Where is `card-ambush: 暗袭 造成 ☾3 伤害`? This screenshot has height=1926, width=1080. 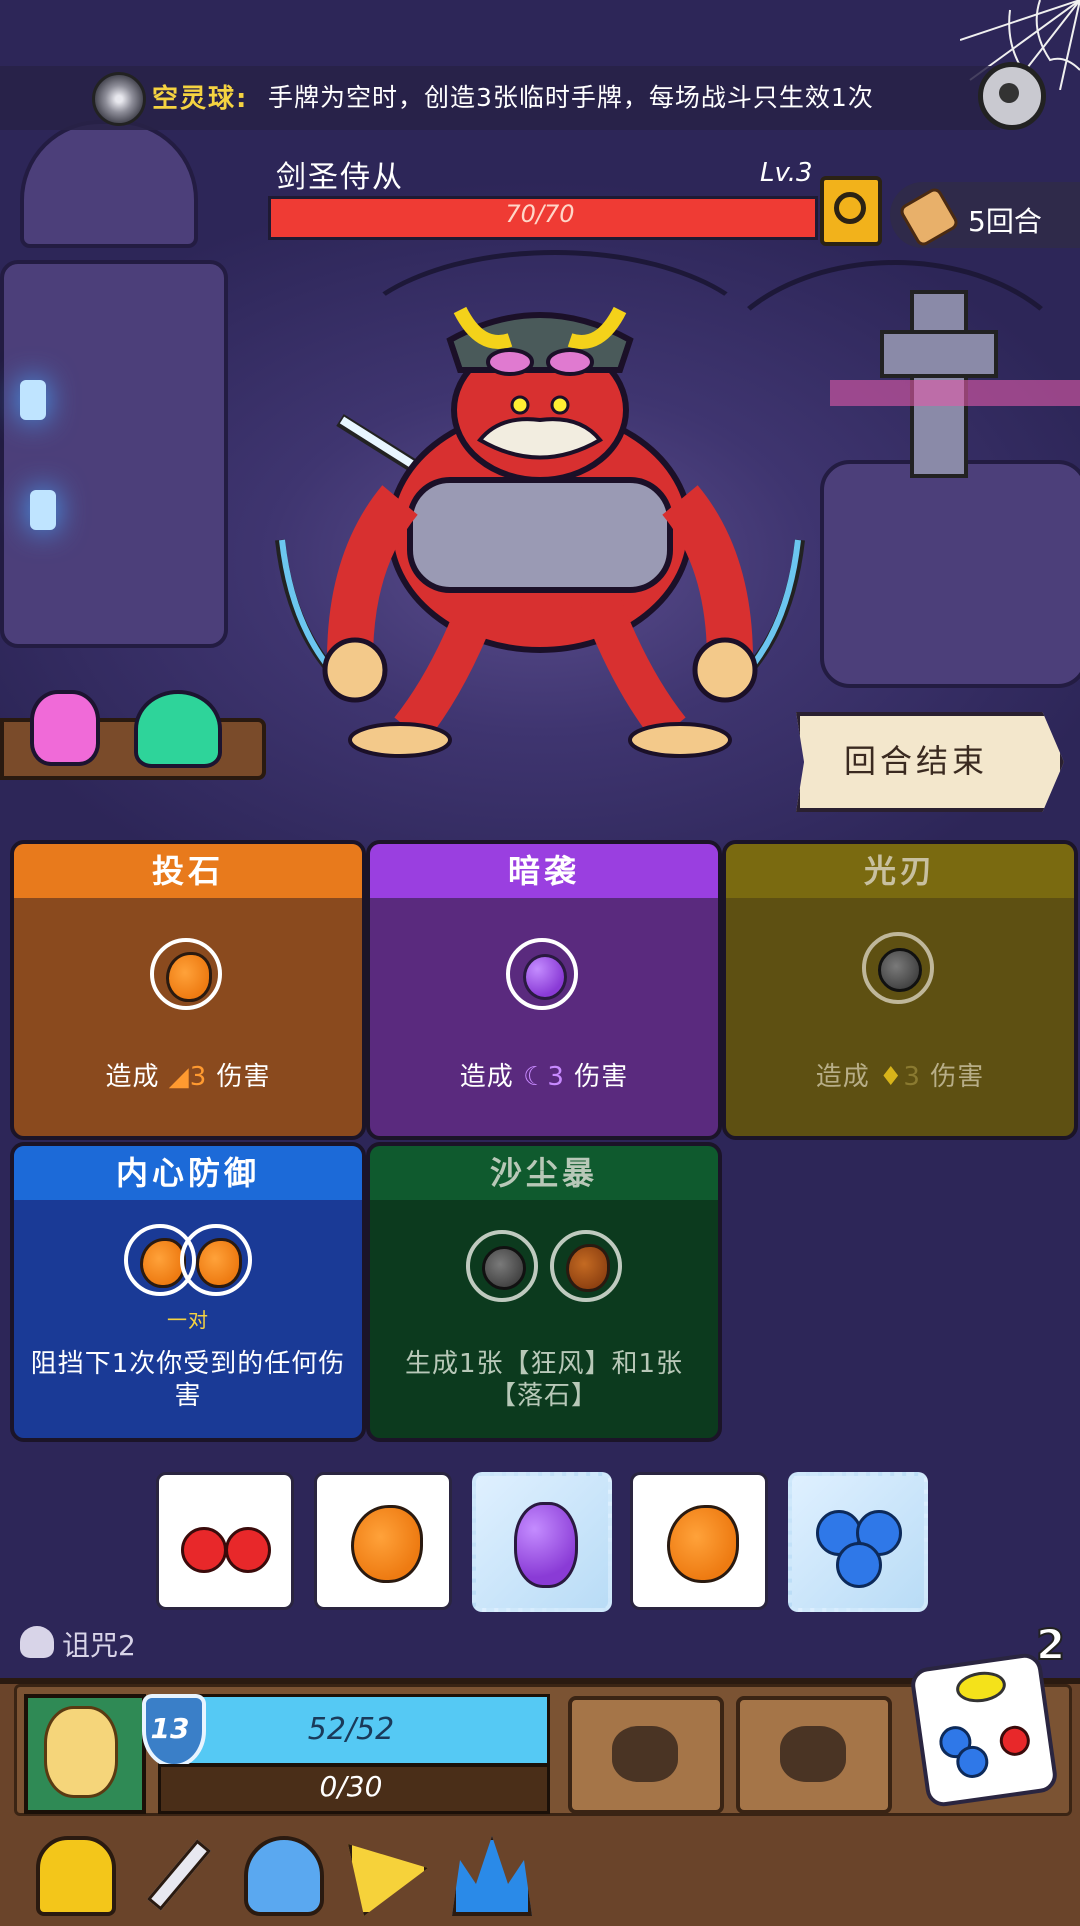
card-ambush: 暗袭 造成 ☾3 伤害 is located at coordinates (544, 990).